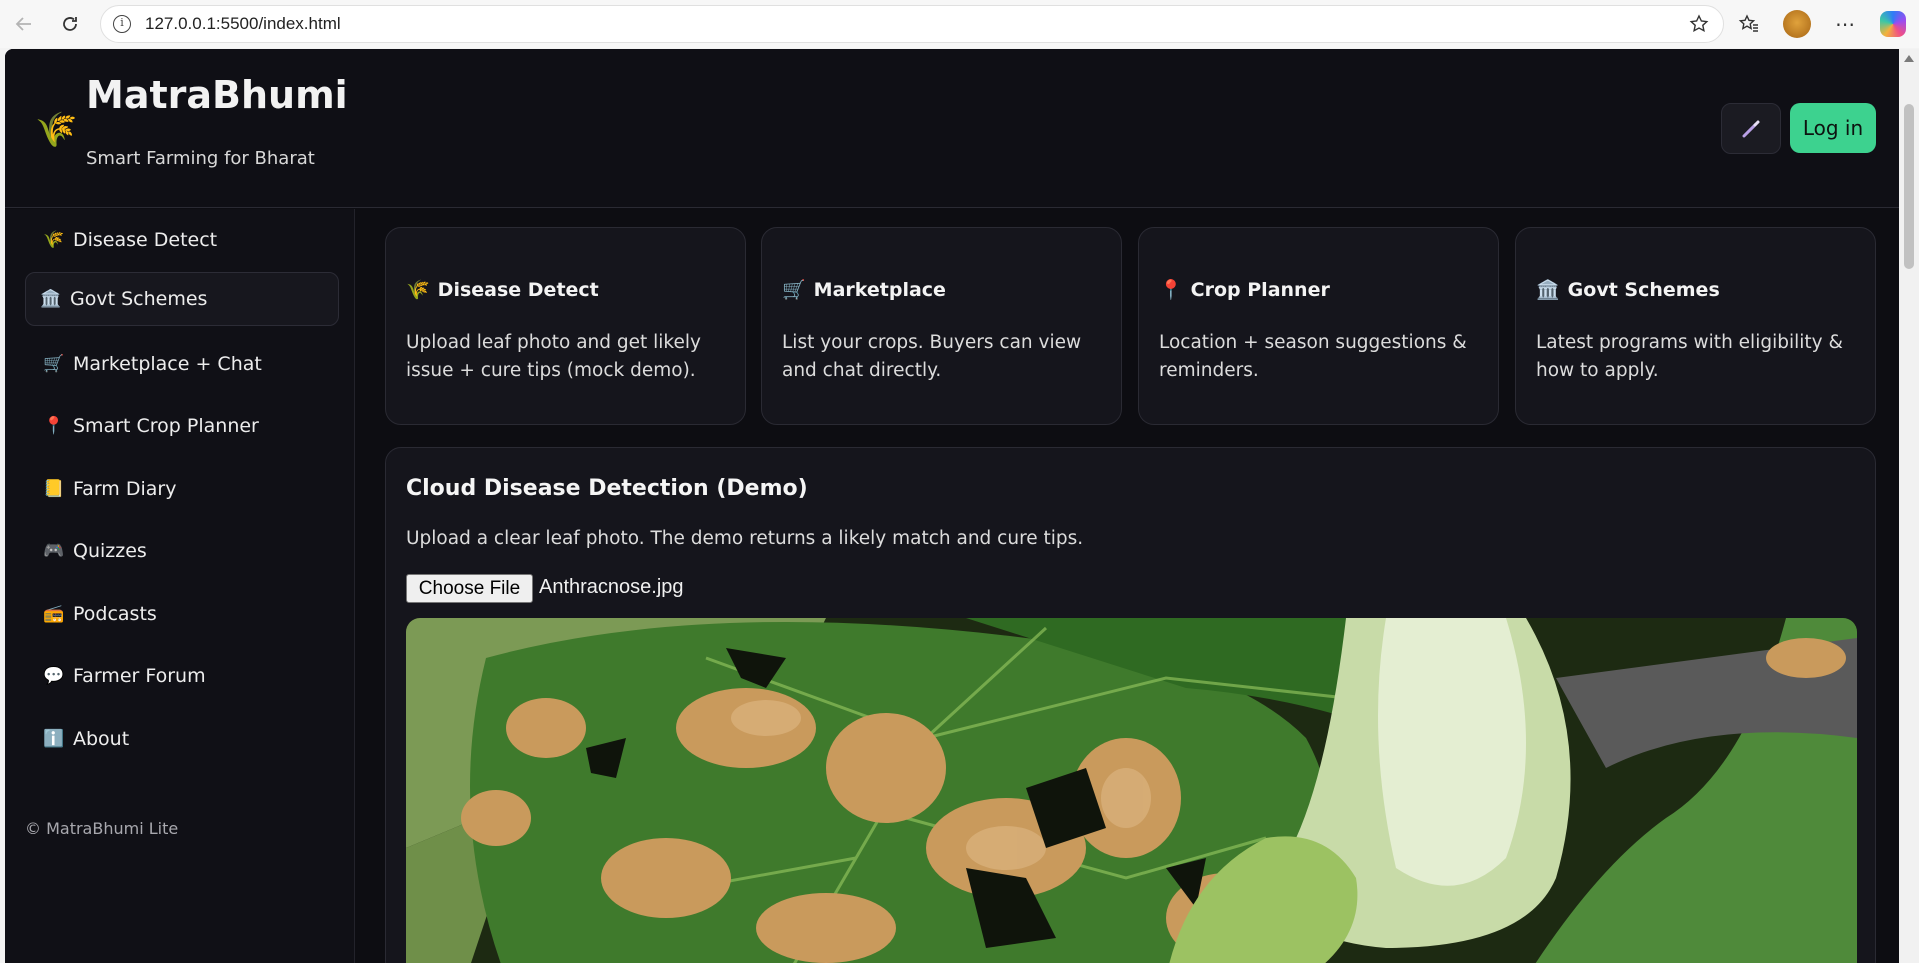 This screenshot has height=963, width=1919. I want to click on sidebar-item-label: Podcasts, so click(115, 614).